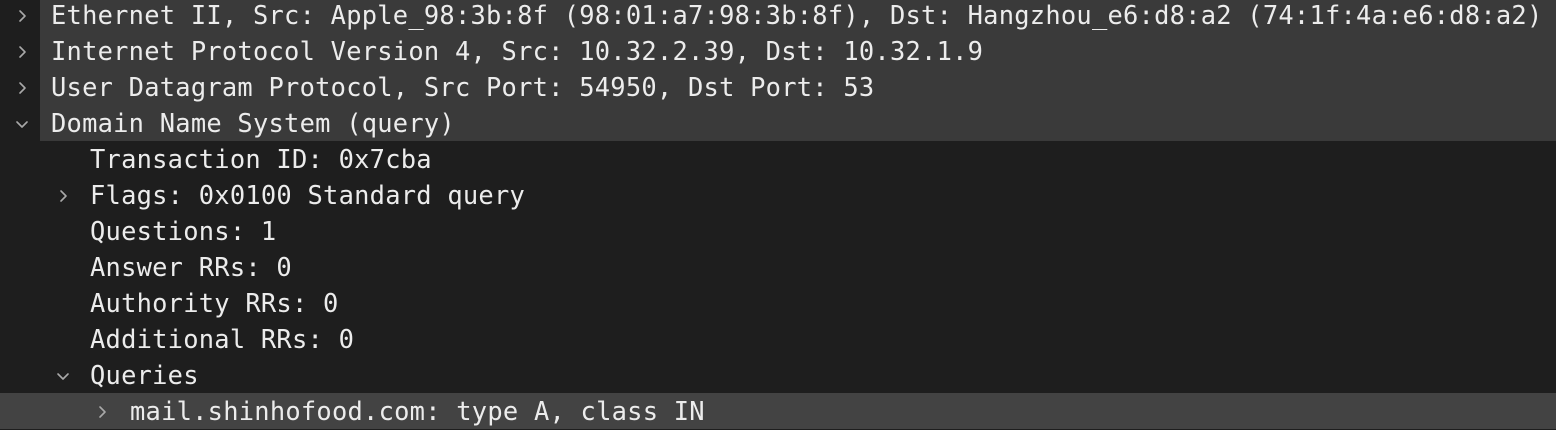 The image size is (1556, 430). Describe the element at coordinates (253, 123) in the screenshot. I see `tree-row-label: Domain Name System (query)` at that location.